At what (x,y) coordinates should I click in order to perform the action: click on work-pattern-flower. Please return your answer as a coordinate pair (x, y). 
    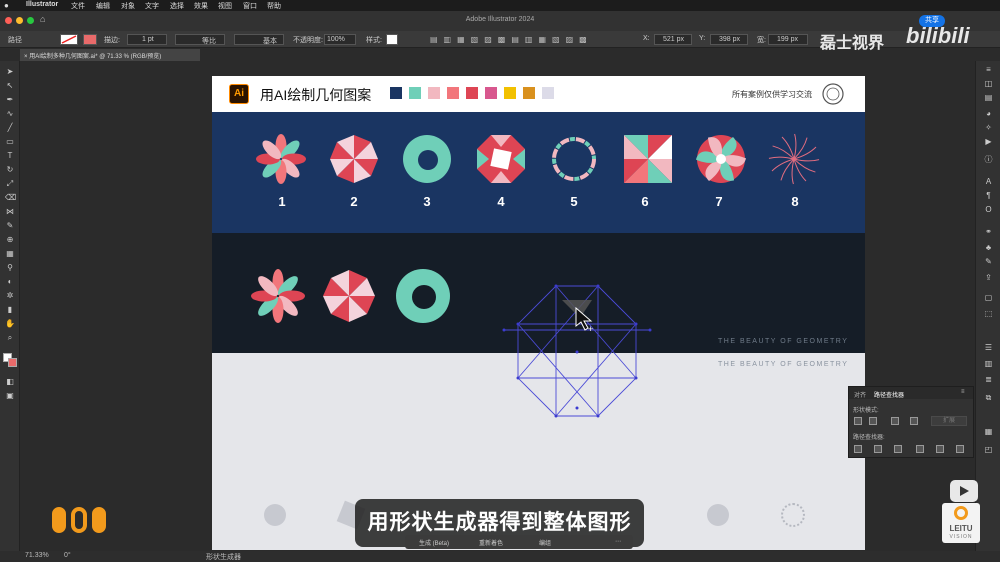
    Looking at the image, I should click on (278, 296).